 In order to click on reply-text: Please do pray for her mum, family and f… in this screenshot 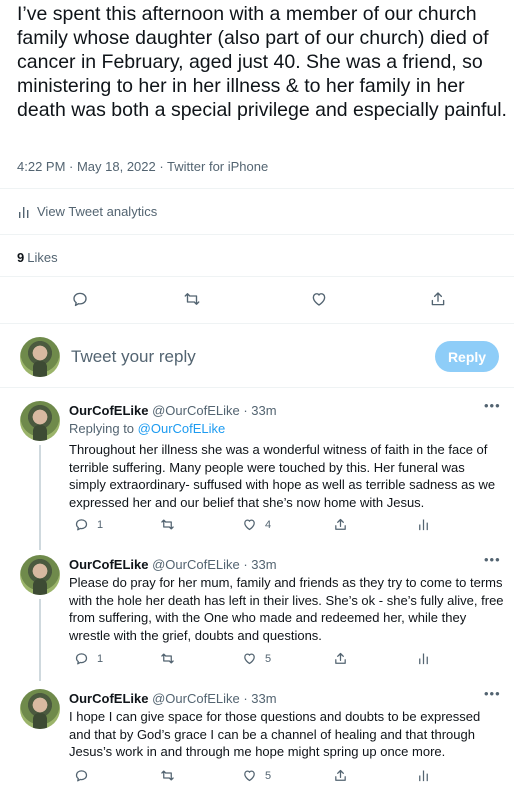, I will do `click(286, 609)`.